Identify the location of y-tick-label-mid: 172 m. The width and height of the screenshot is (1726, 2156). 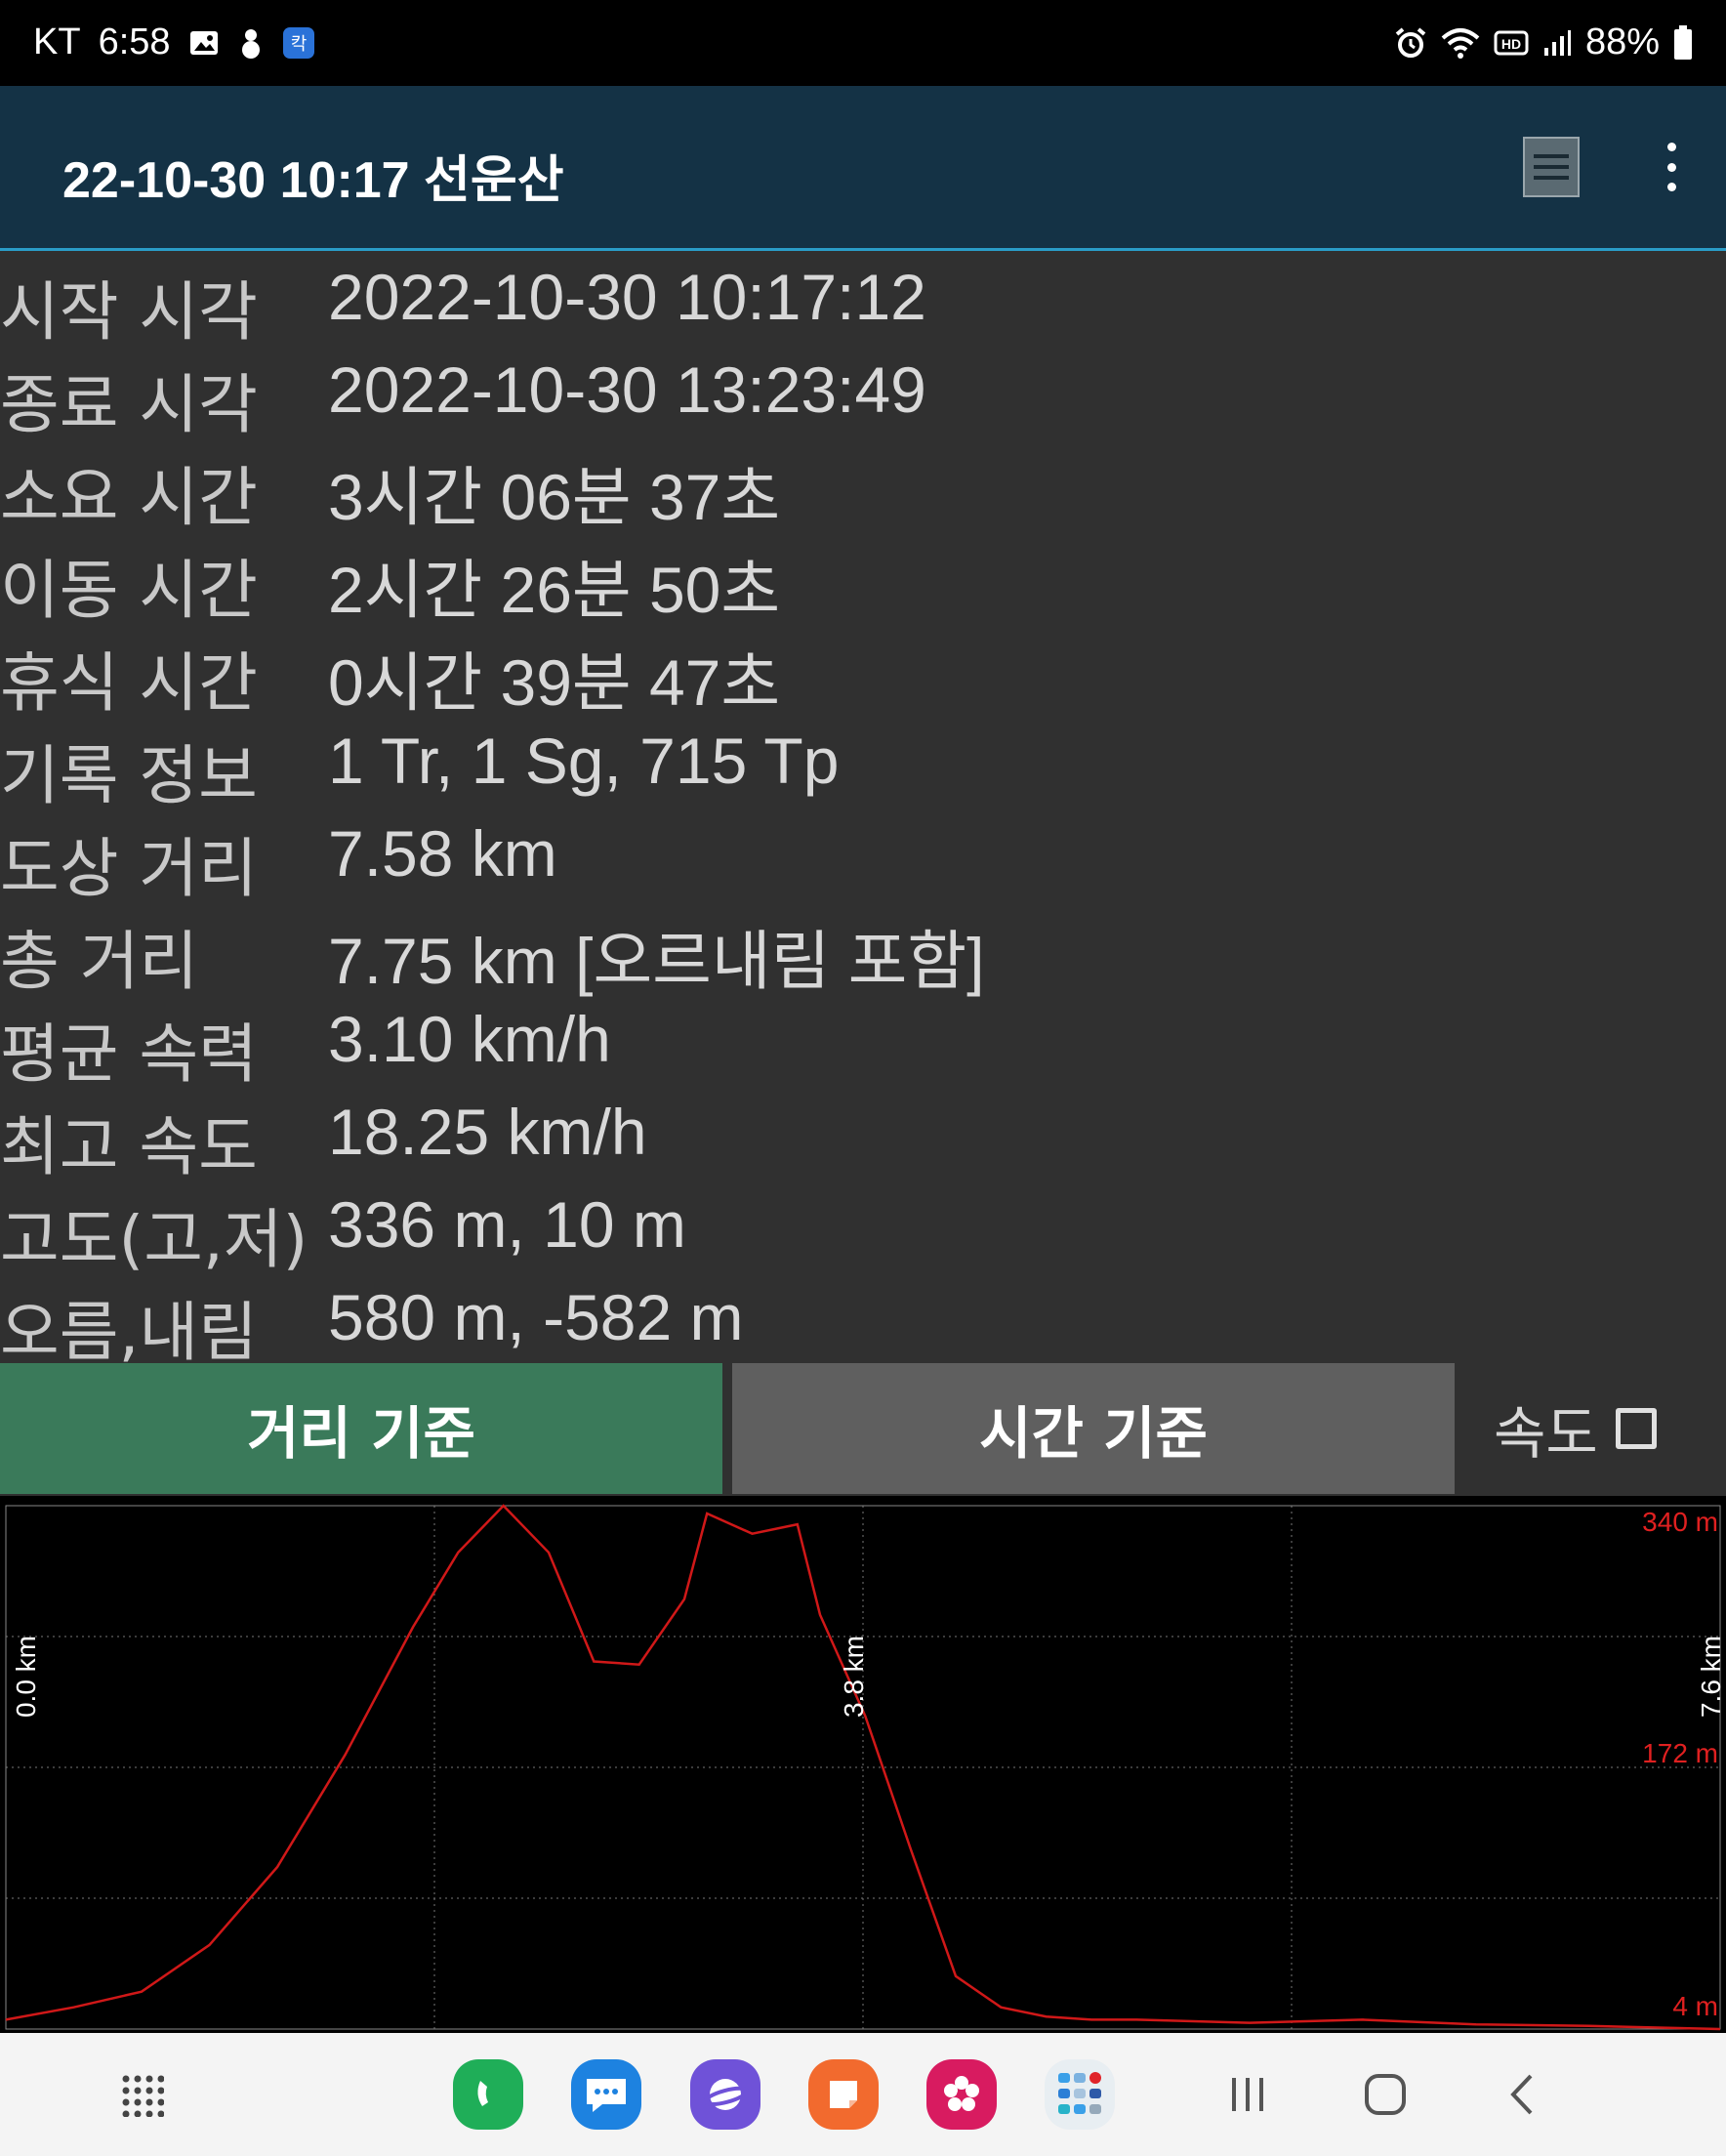
(1680, 1753).